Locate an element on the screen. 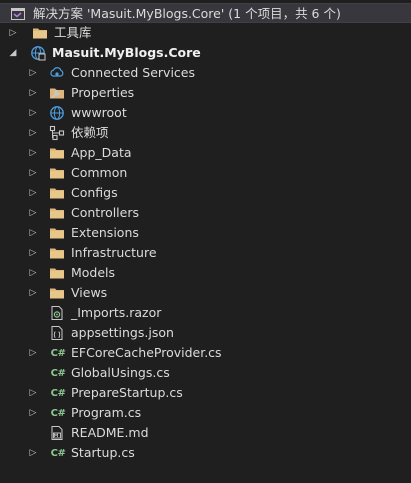  tree-item-extensions: ▷ Extensions is located at coordinates (205, 233).